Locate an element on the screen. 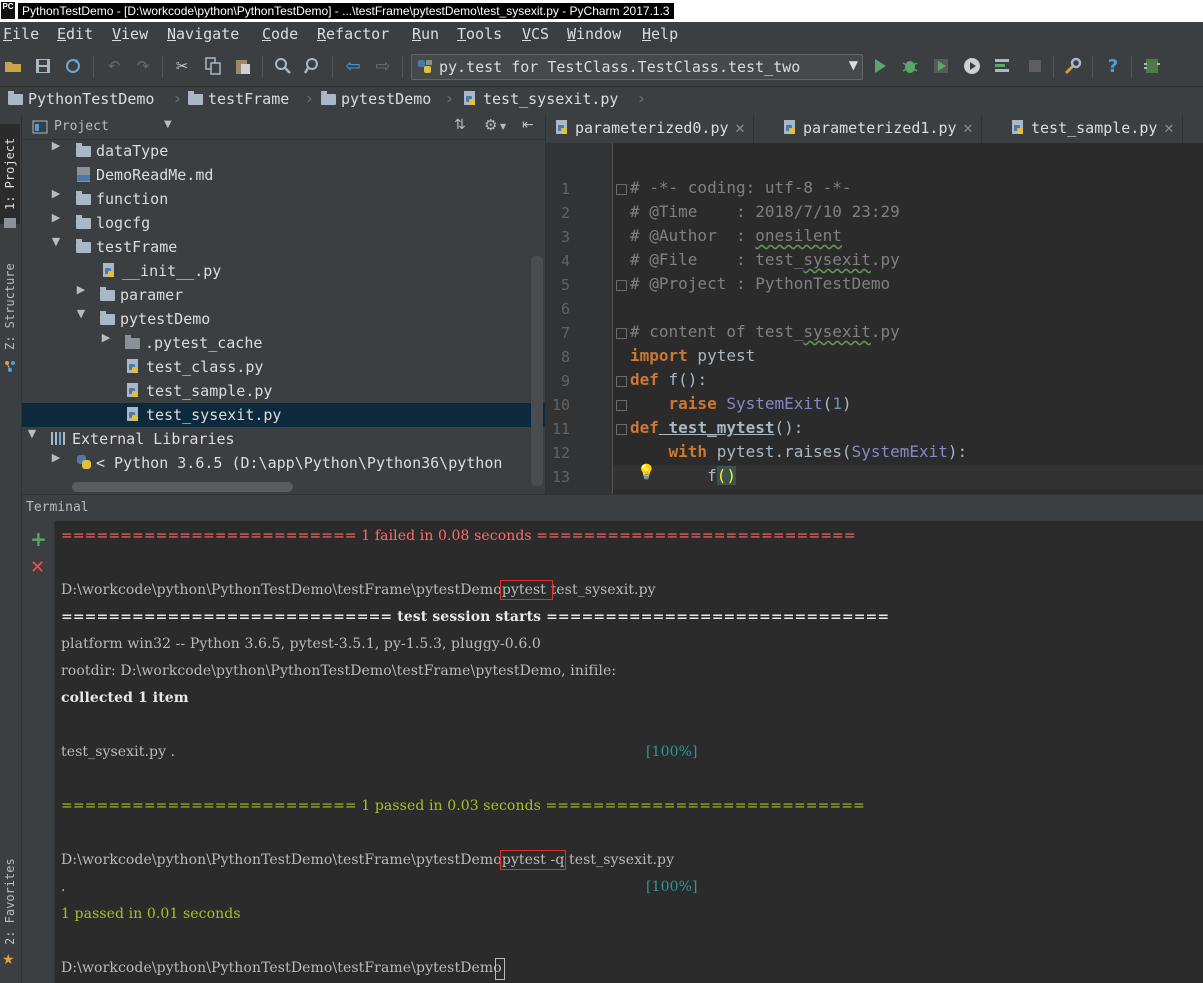  menu-code: Code is located at coordinates (280, 34).